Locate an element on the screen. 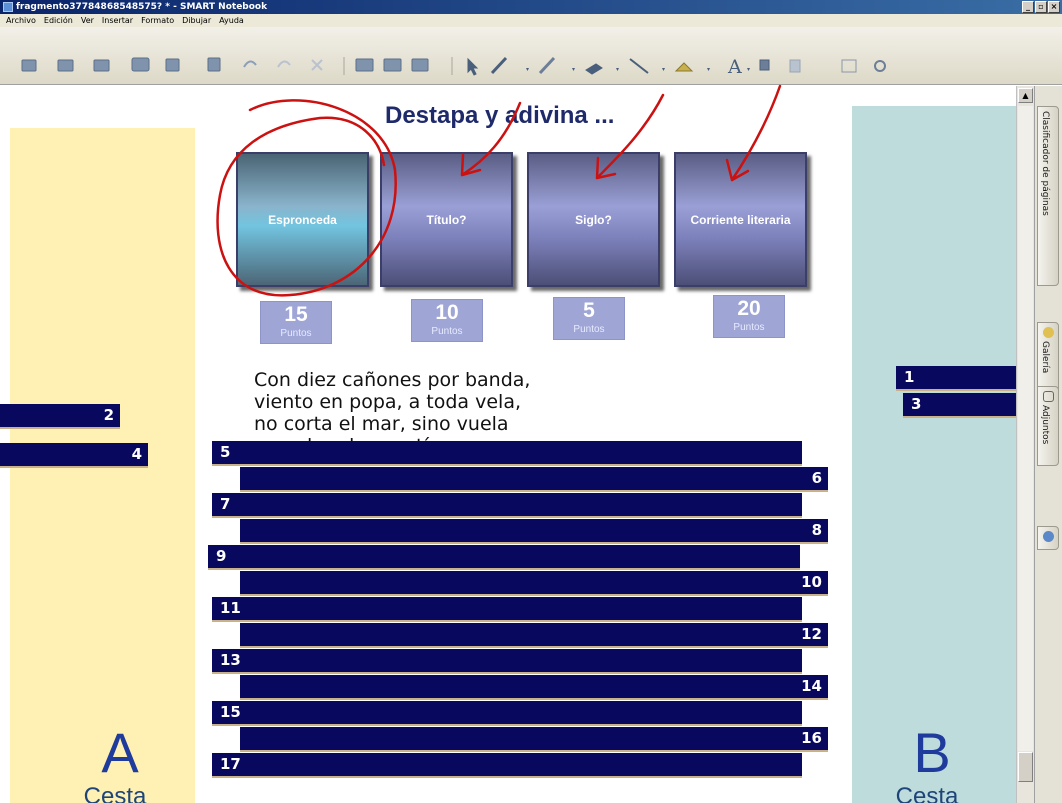 This screenshot has width=1062, height=803. tab-label: Galería is located at coordinates (1045, 357).